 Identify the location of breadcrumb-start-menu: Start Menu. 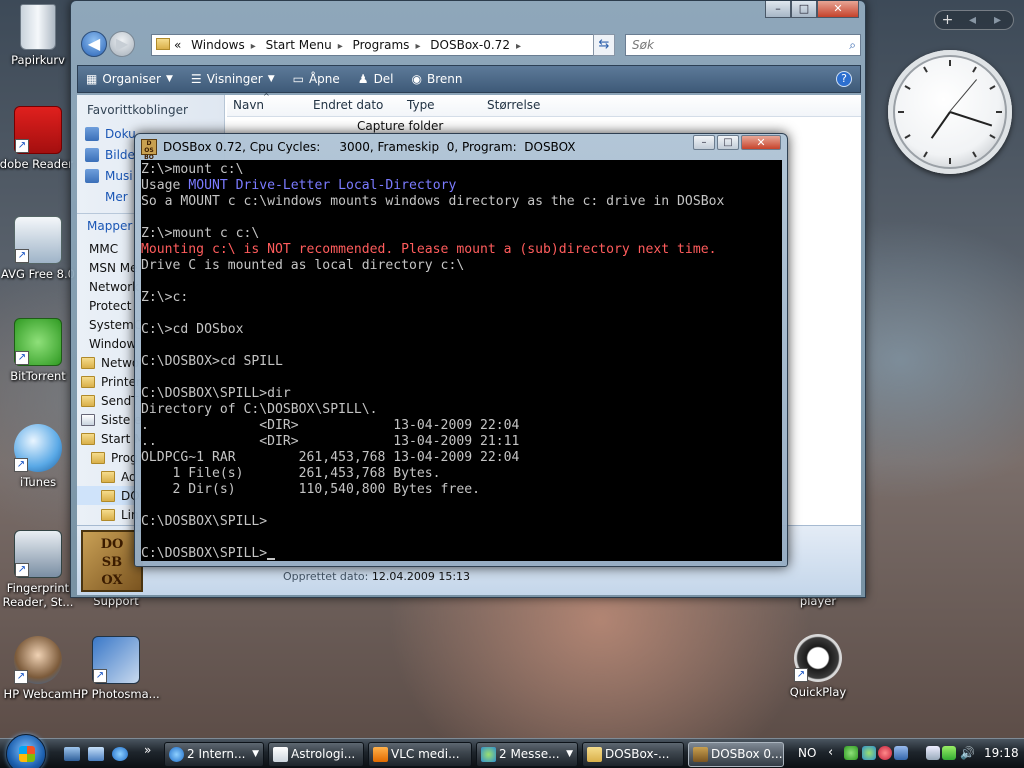
(299, 45).